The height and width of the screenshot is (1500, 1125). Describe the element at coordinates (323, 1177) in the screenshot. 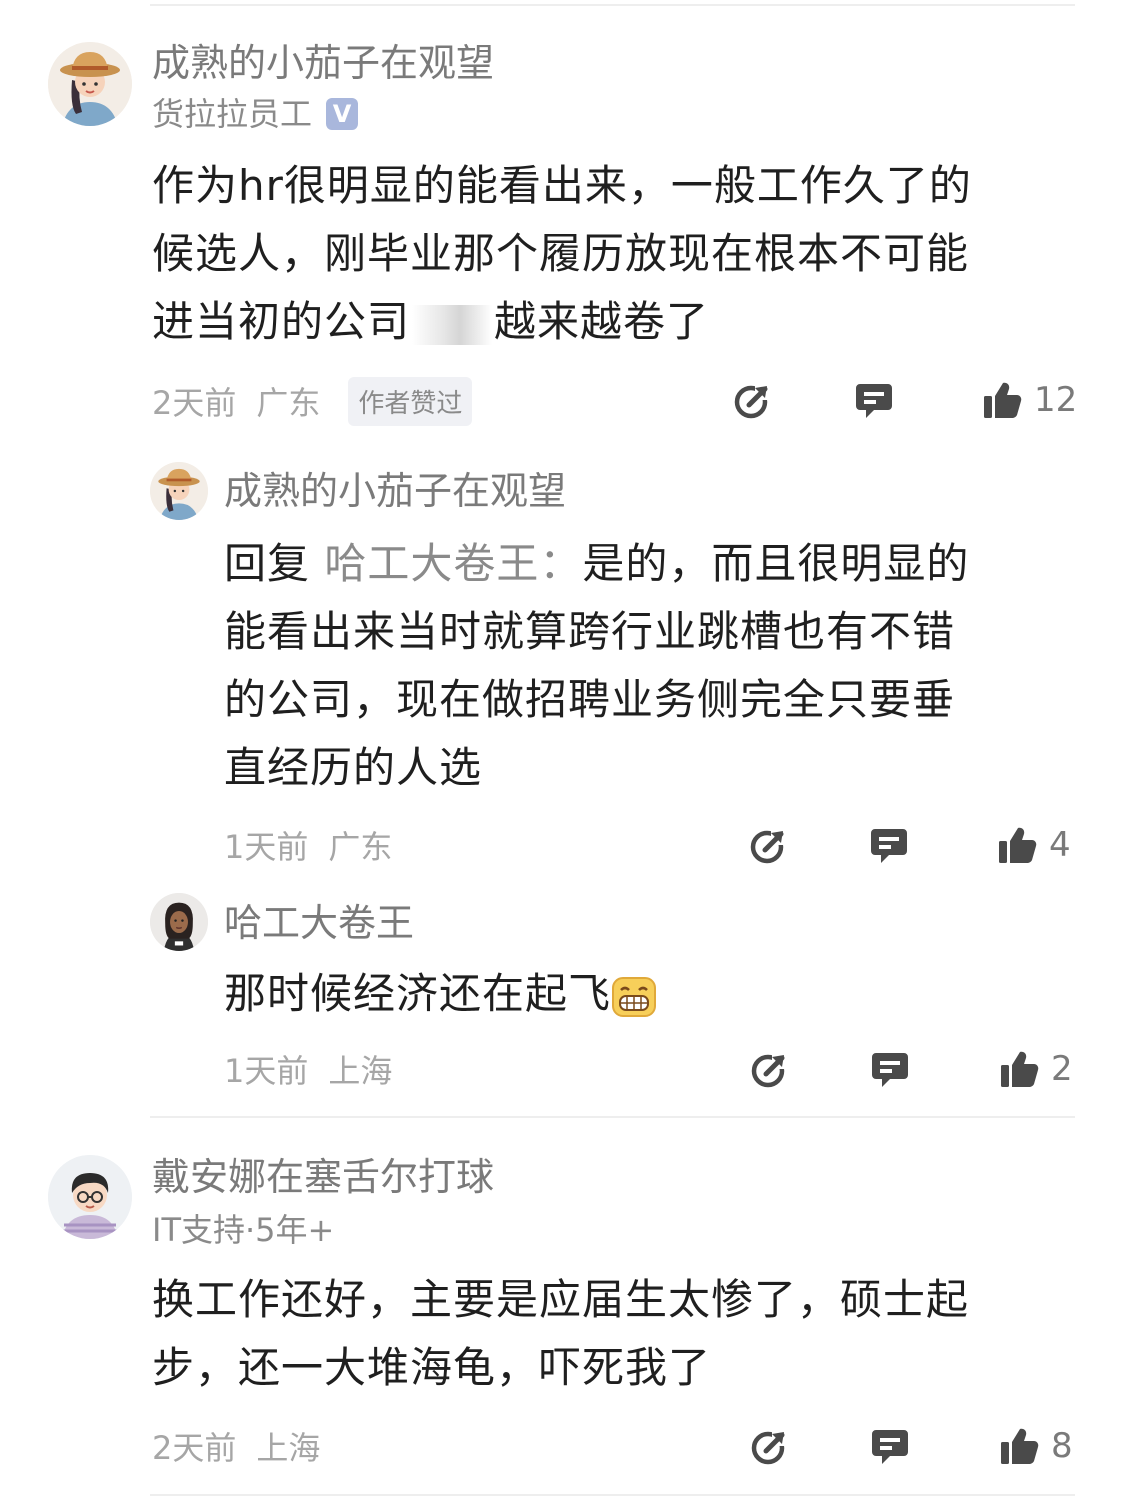

I see `author-name: 戴安娜在塞舌尔打球` at that location.